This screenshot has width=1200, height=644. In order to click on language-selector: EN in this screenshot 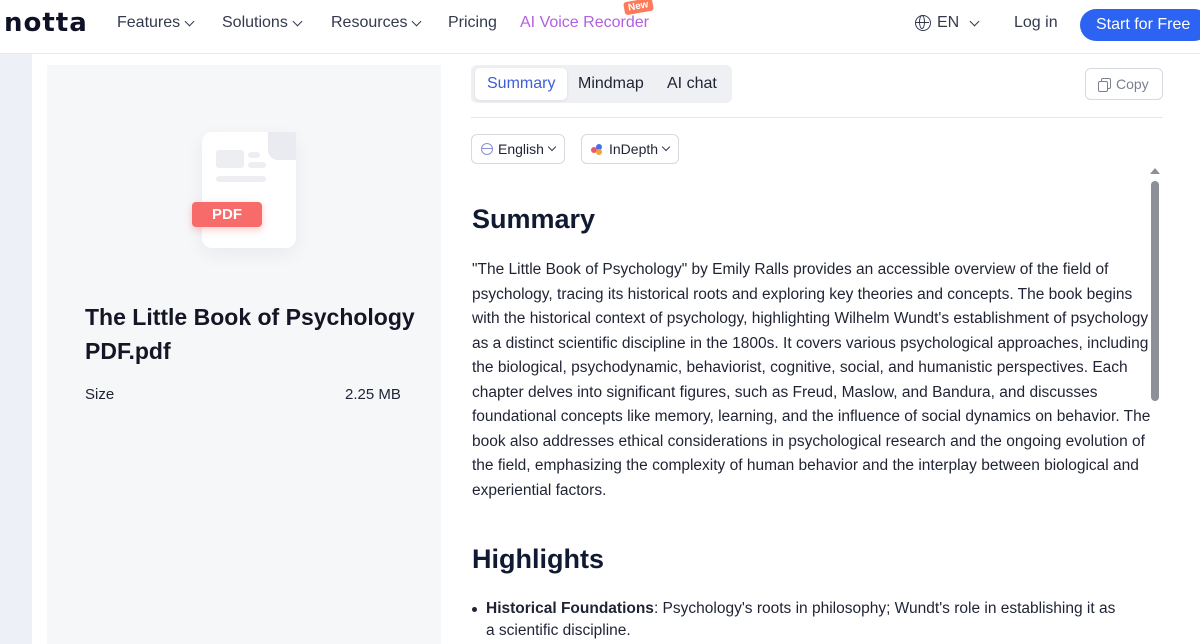, I will do `click(947, 23)`.